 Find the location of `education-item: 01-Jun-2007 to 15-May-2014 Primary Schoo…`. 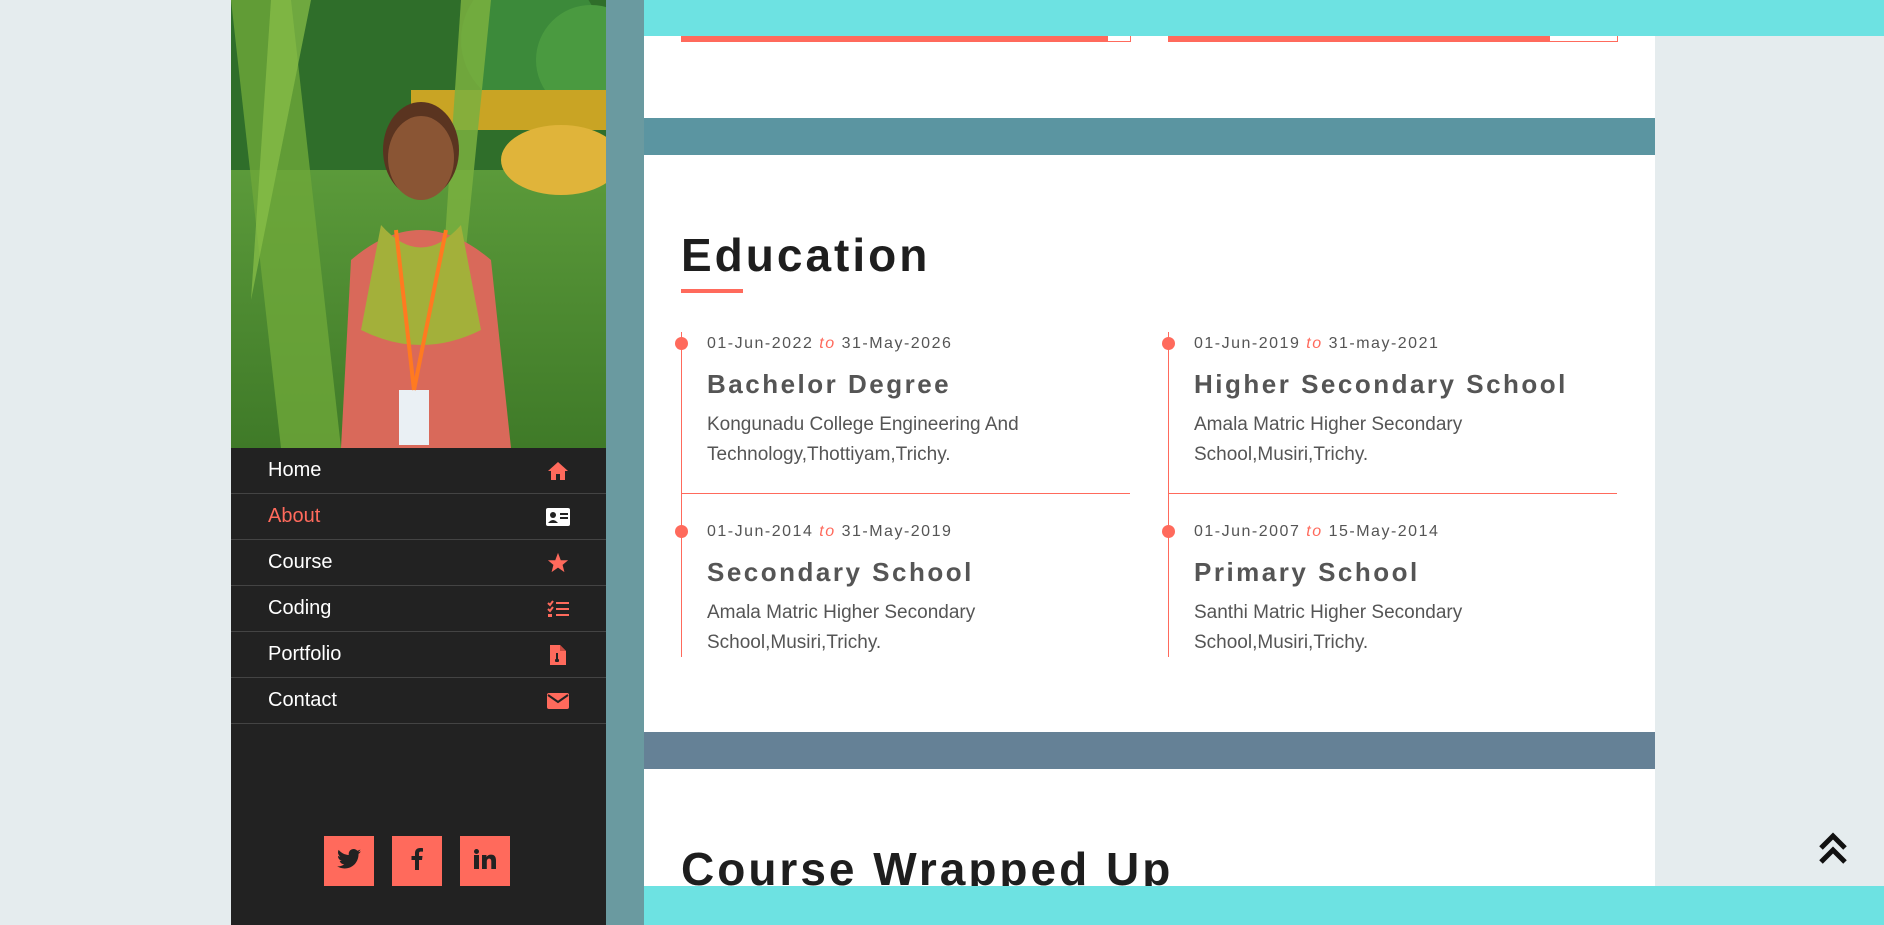

education-item: 01-Jun-2007 to 15-May-2014 Primary Schoo… is located at coordinates (1389, 575).